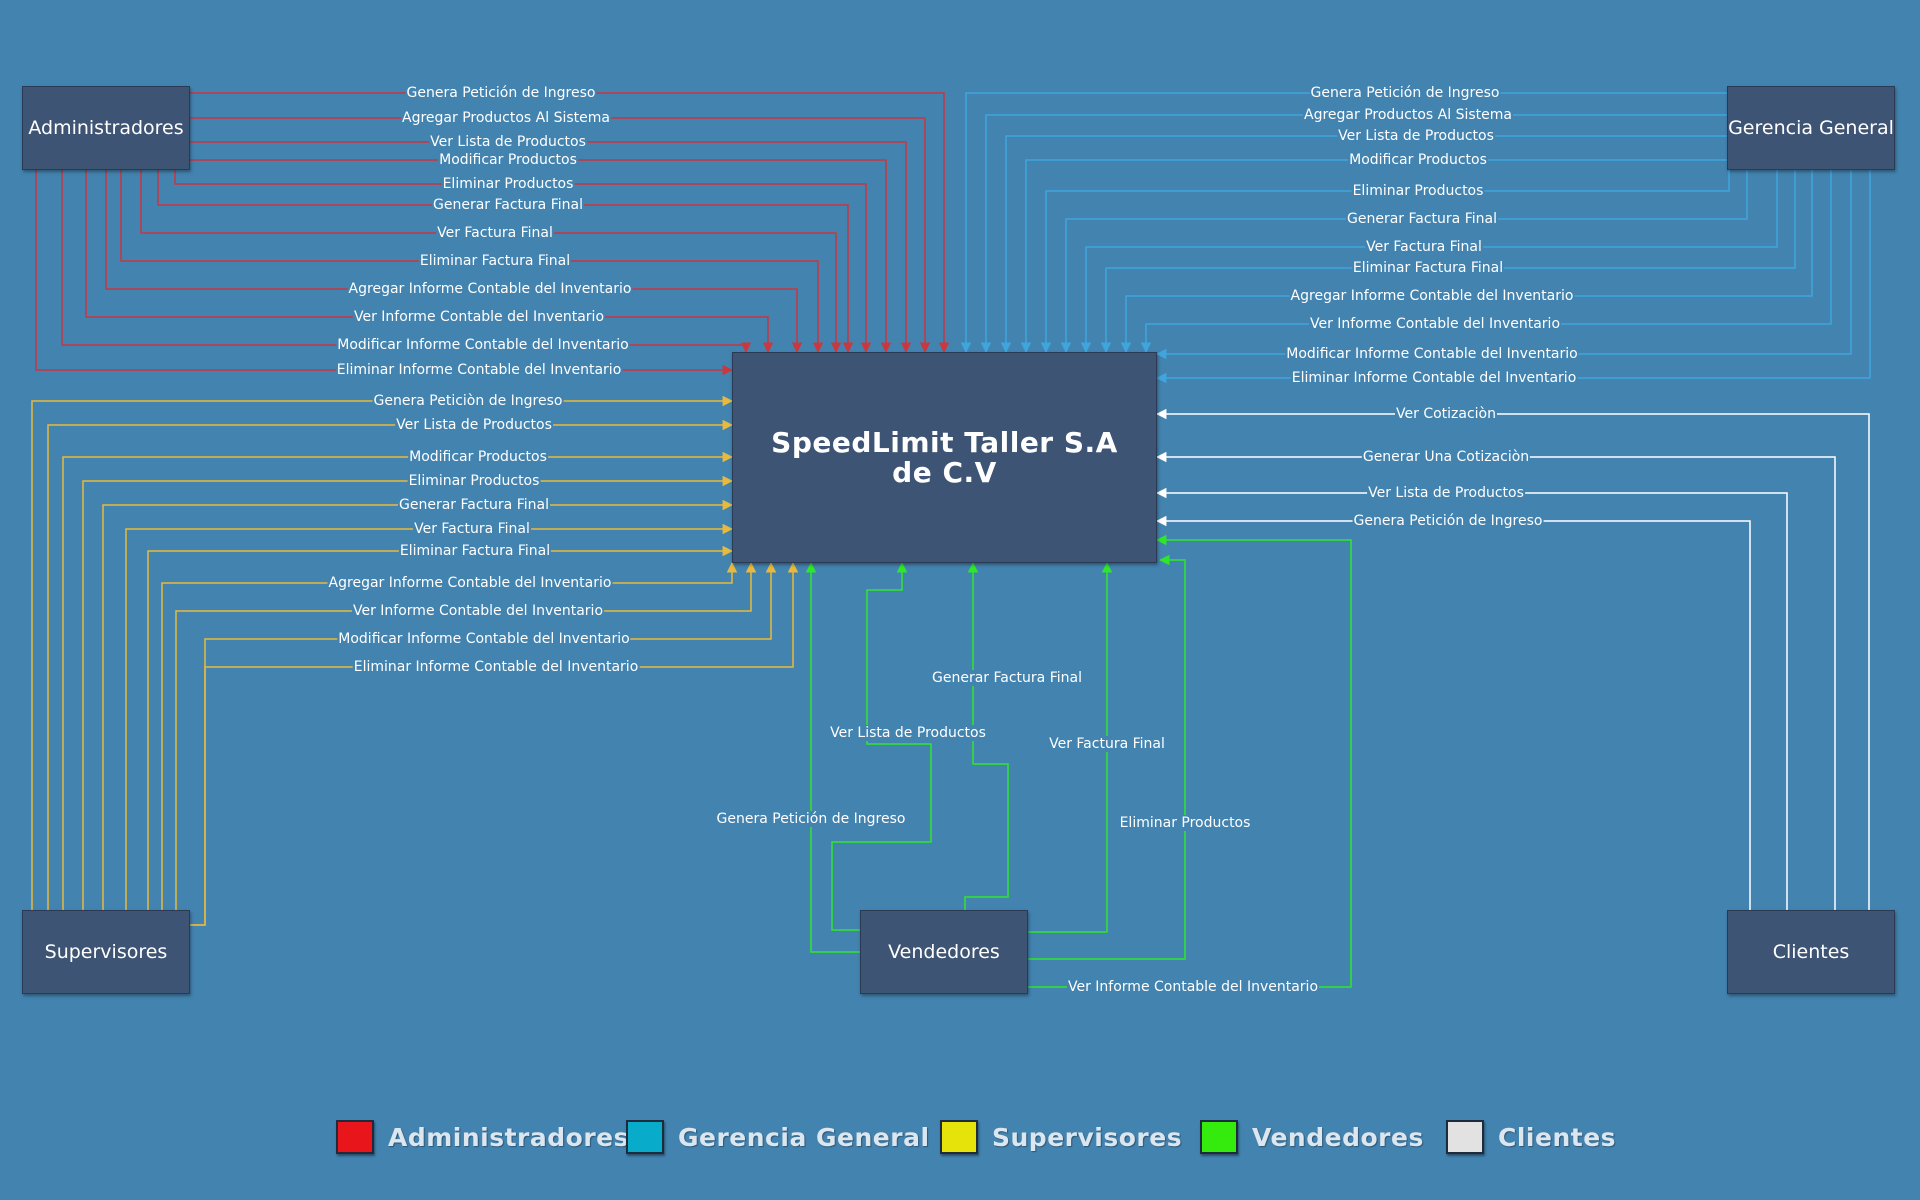 The width and height of the screenshot is (1920, 1200). What do you see at coordinates (475, 551) in the screenshot?
I see `supervisores-flow-label: Eliminar Factura Final` at bounding box center [475, 551].